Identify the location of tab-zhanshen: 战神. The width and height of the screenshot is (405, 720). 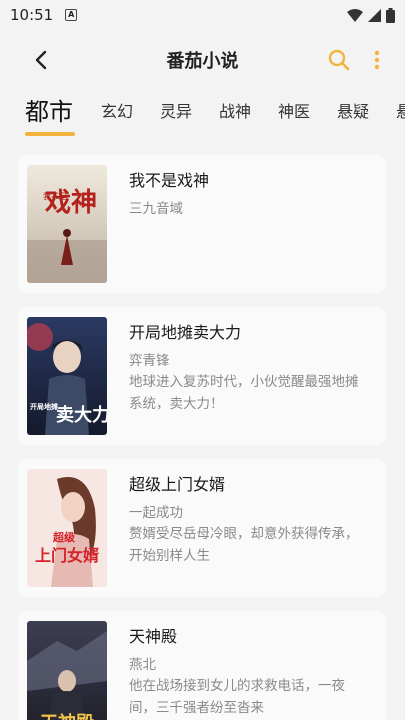
(235, 112).